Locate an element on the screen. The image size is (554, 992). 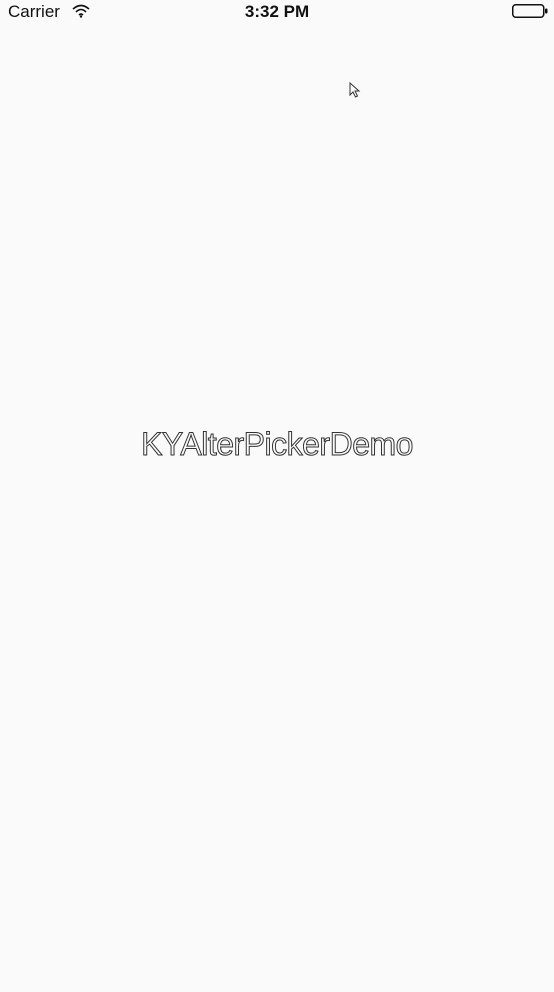
status-time: 3:32 PM is located at coordinates (277, 11).